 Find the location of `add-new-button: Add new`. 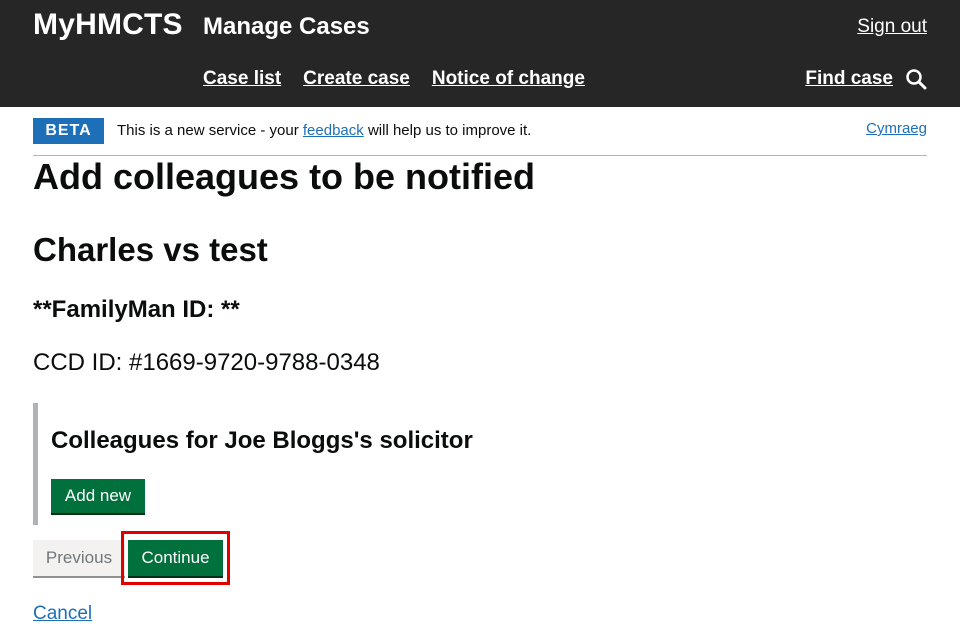

add-new-button: Add new is located at coordinates (98, 496).